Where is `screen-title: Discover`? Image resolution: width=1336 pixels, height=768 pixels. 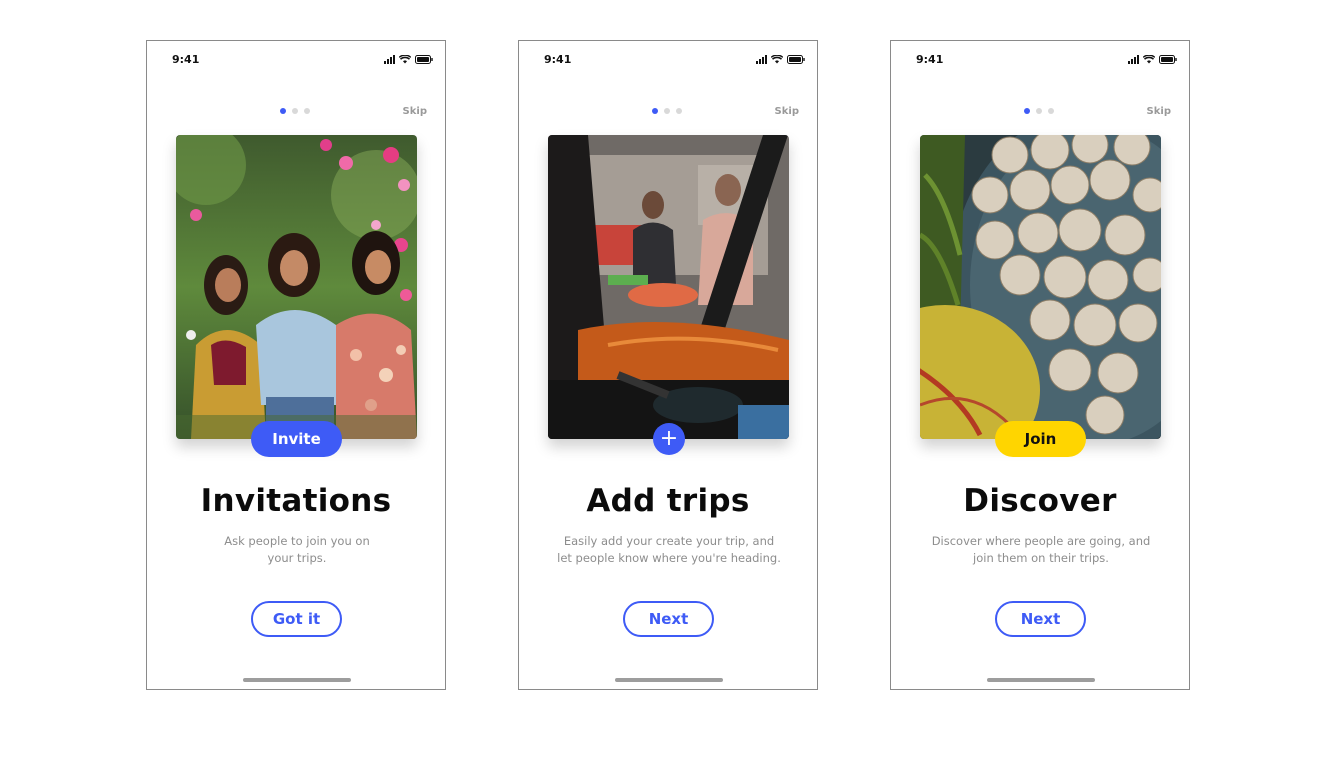 screen-title: Discover is located at coordinates (1040, 501).